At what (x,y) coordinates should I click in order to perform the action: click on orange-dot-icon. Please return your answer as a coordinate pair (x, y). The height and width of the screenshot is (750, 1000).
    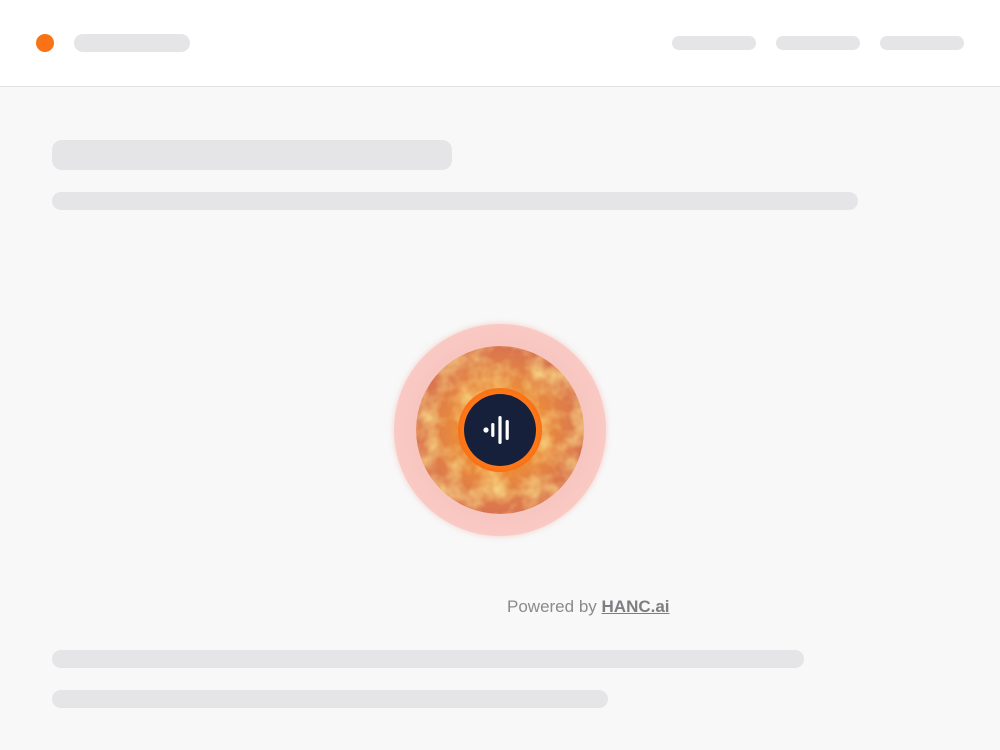
    Looking at the image, I should click on (45, 43).